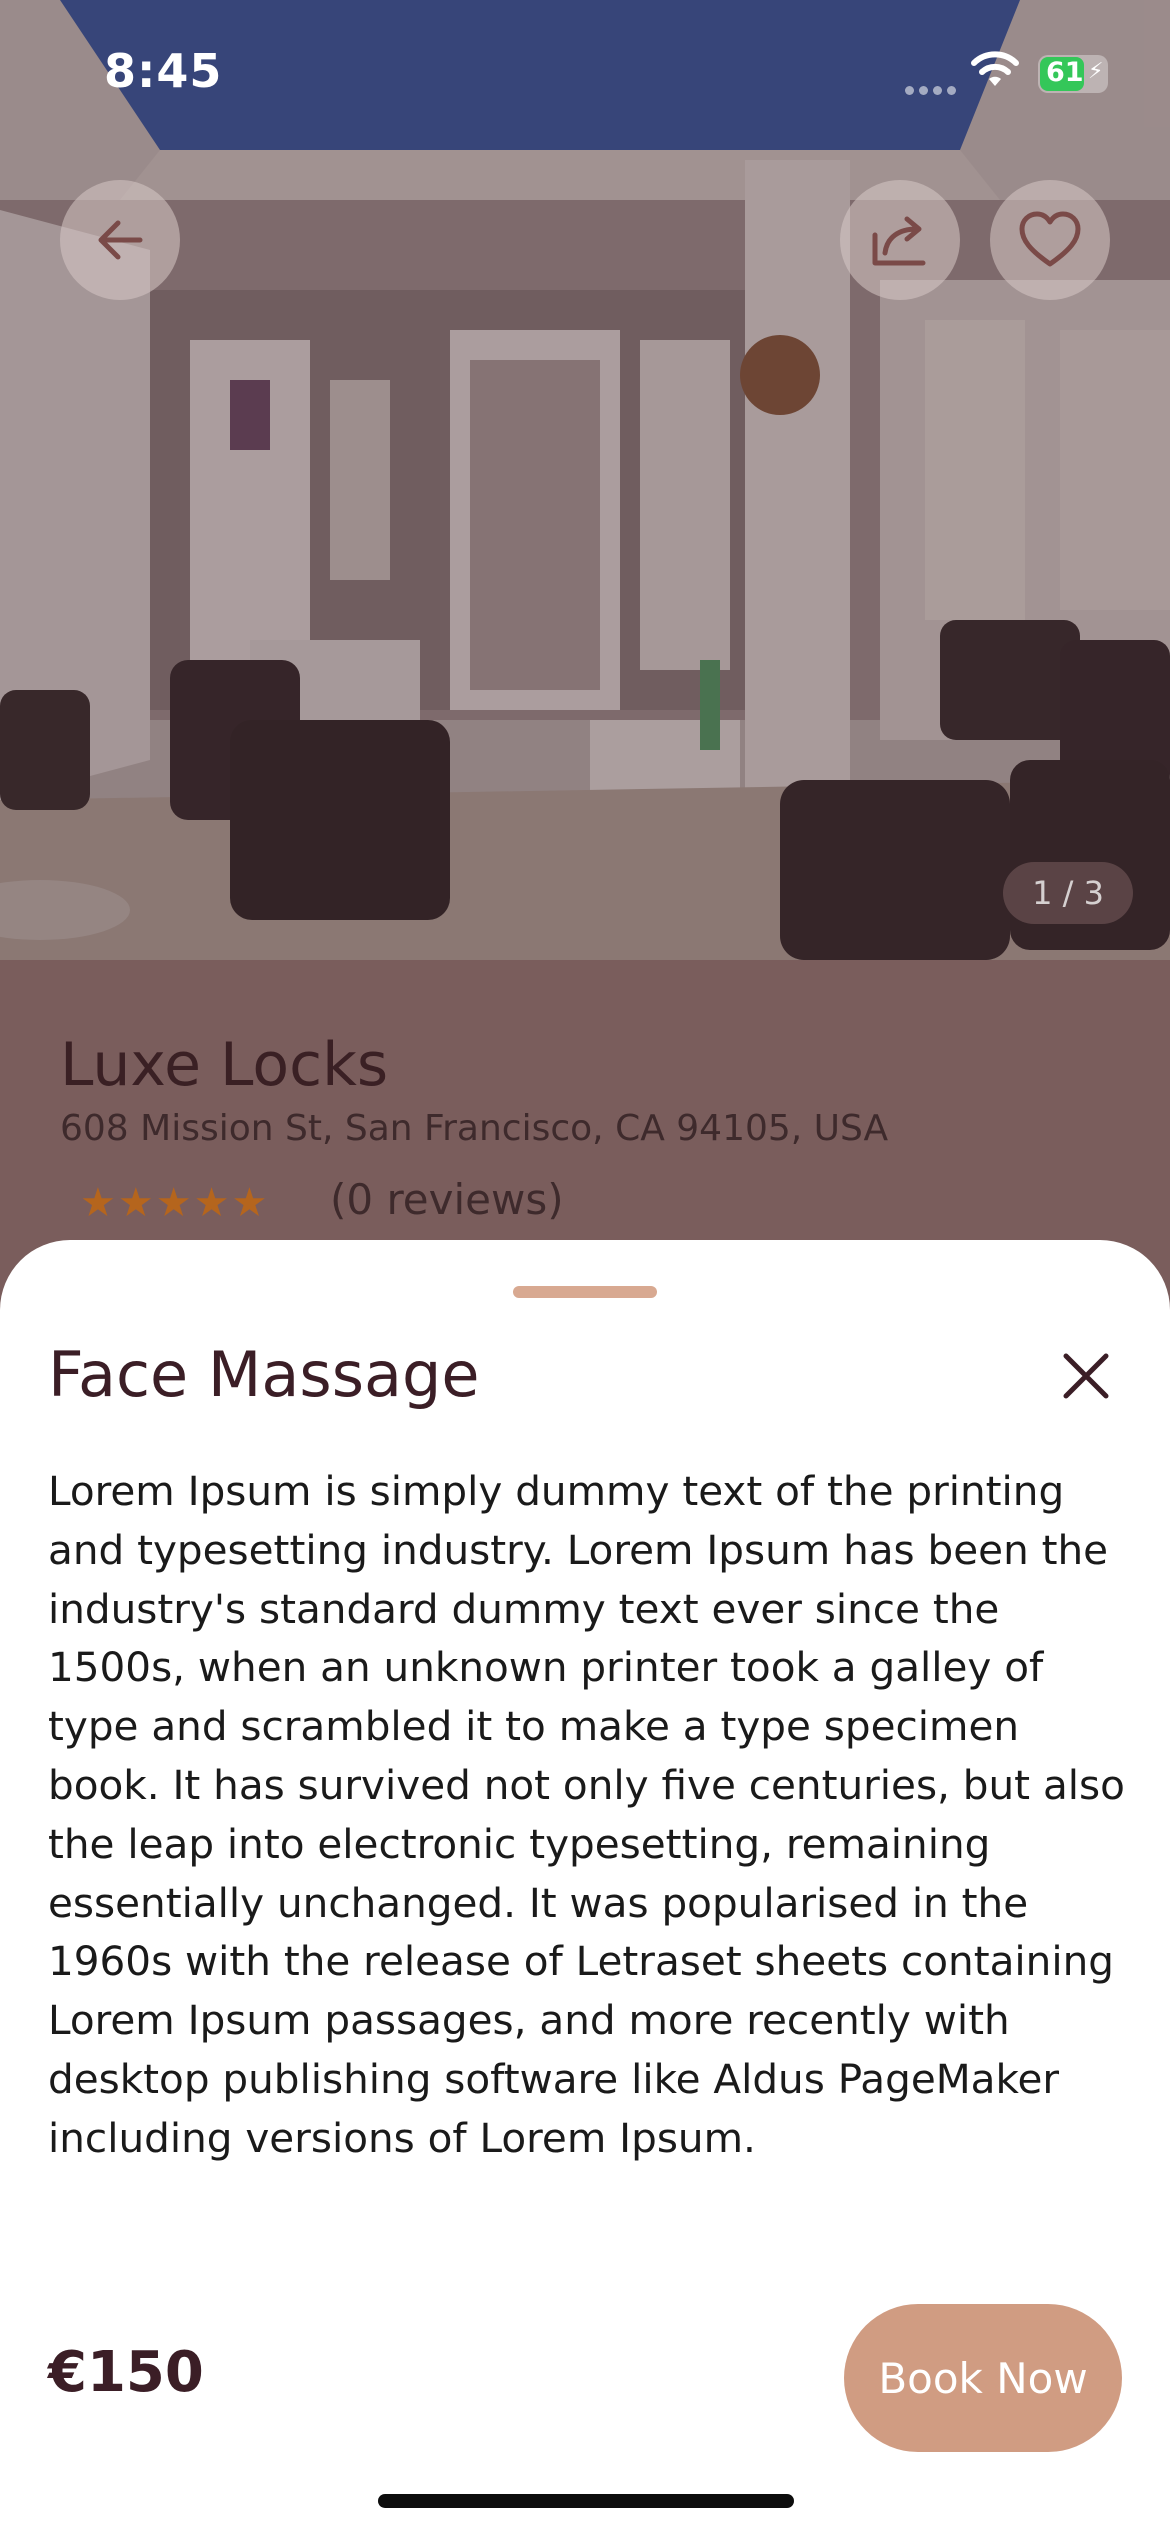 This screenshot has width=1170, height=2532. I want to click on book-now-button: Book Now, so click(983, 2378).